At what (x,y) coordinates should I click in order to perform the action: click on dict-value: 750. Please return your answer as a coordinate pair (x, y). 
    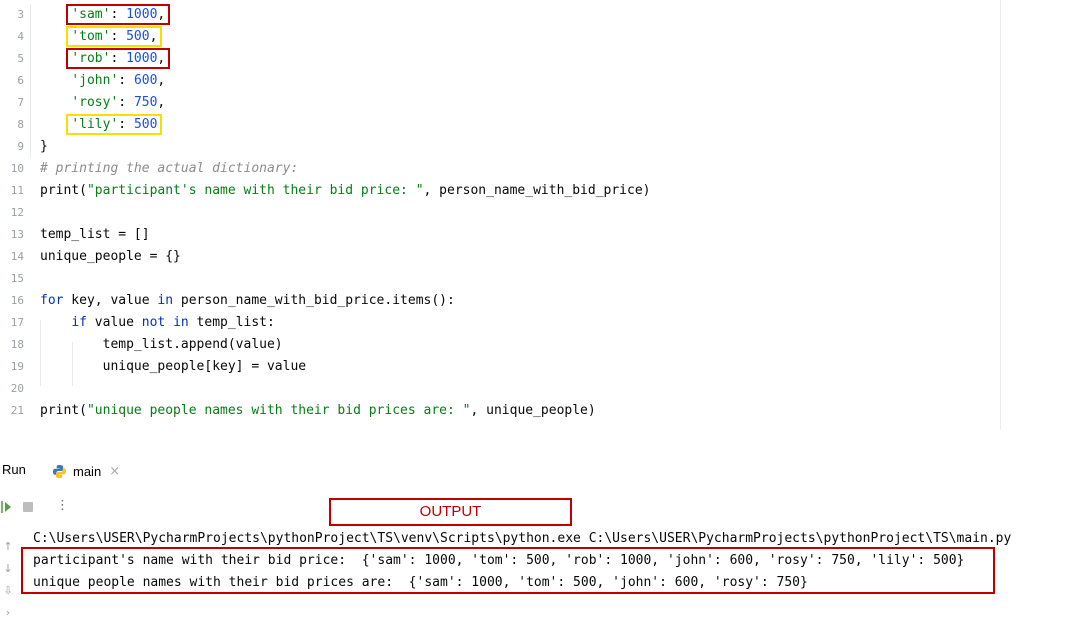
    Looking at the image, I should click on (145, 102).